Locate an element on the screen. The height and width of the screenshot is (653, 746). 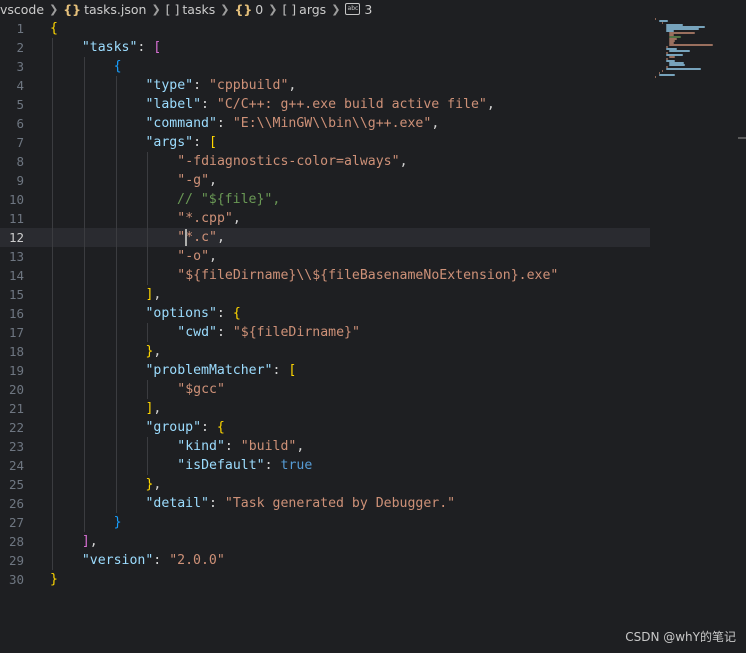
minimap is located at coordinates (695, 48).